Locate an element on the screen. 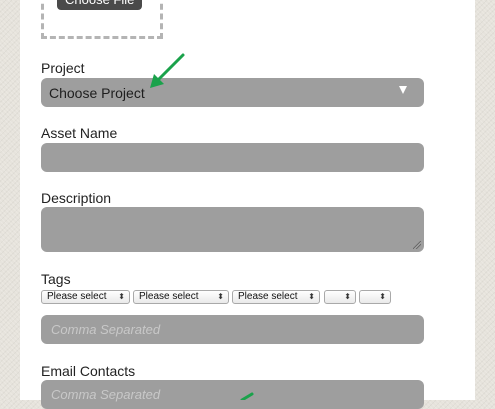  file-dropzone: Choose File is located at coordinates (102, 19).